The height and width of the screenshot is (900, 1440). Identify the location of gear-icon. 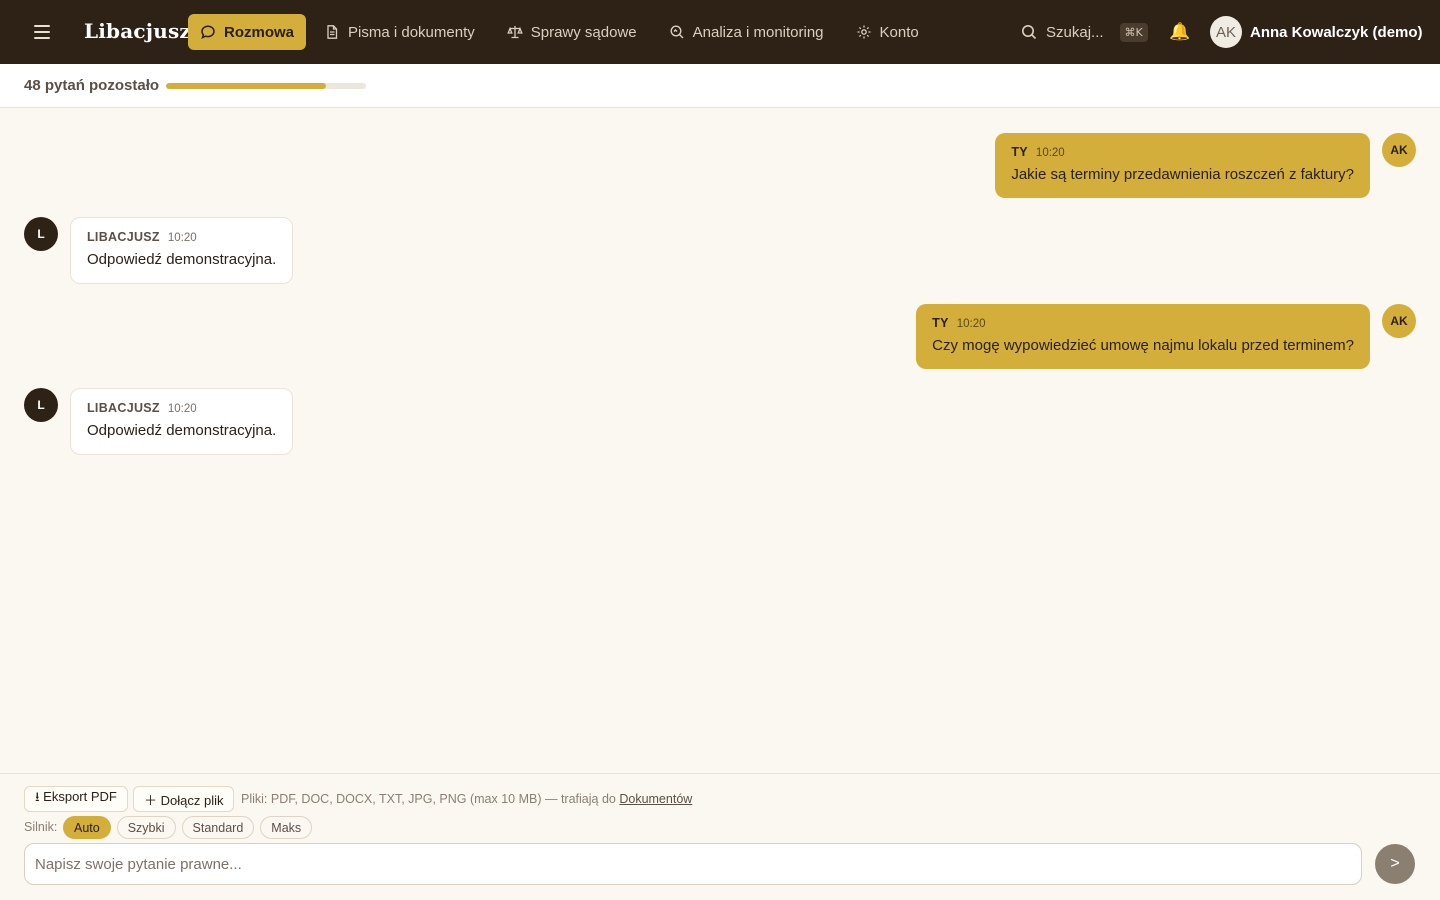
(864, 32).